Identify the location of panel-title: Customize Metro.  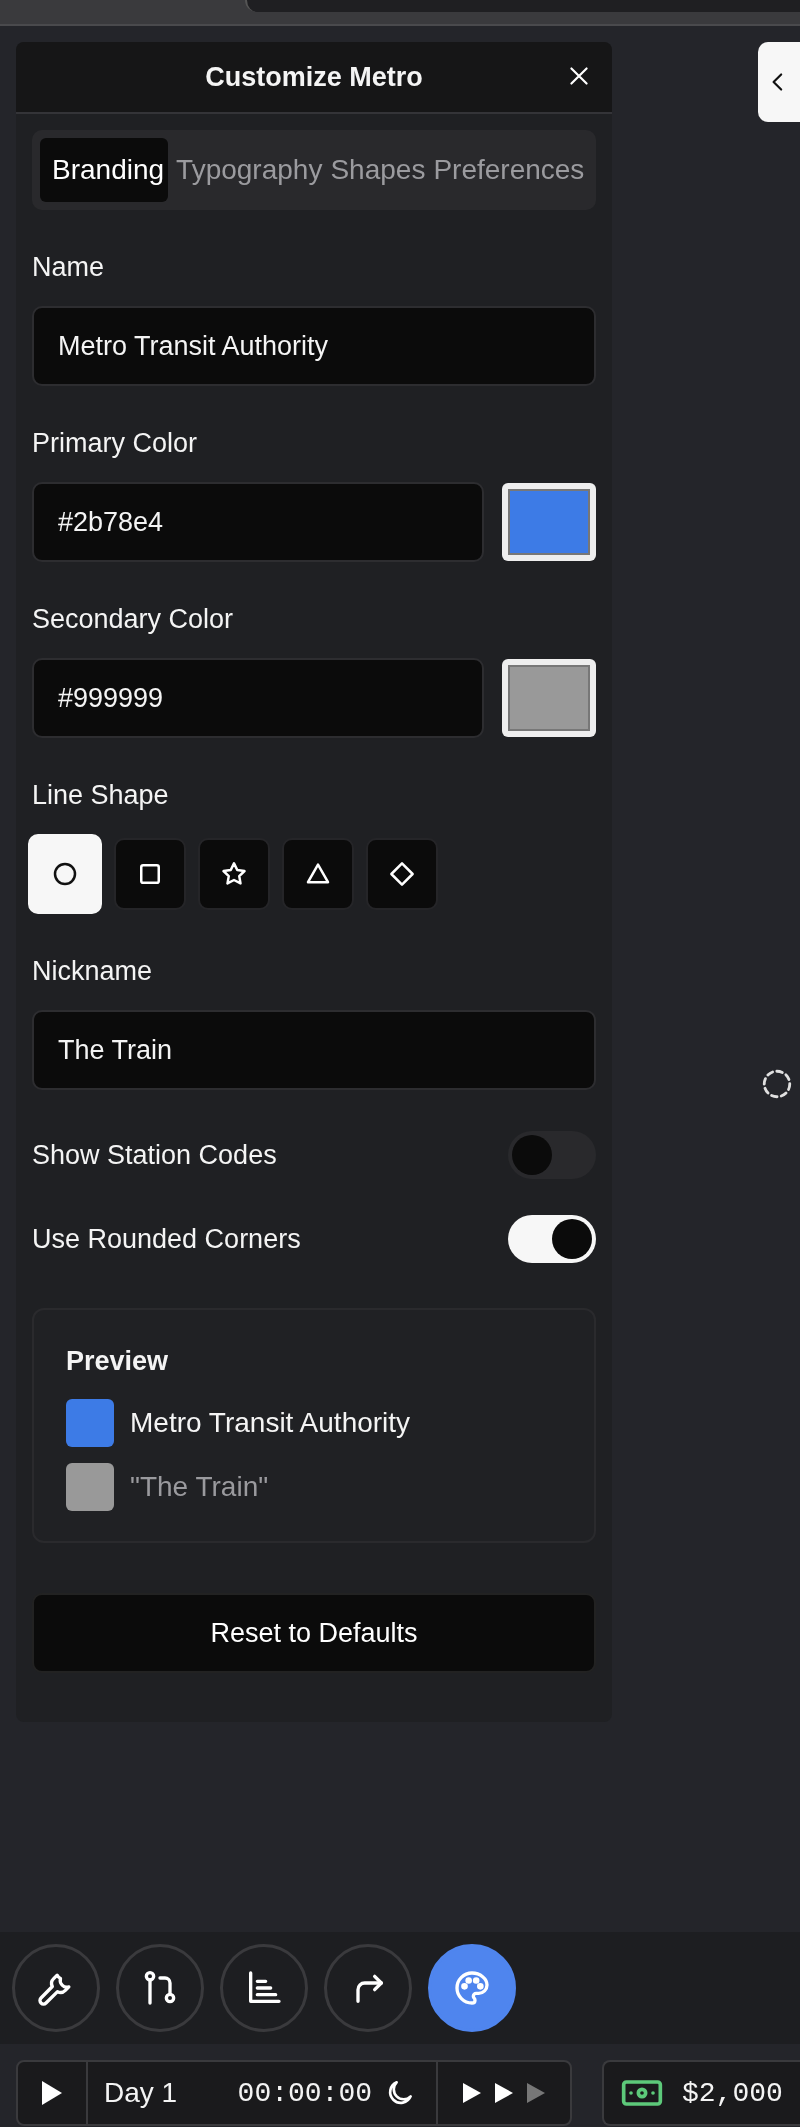
(314, 77).